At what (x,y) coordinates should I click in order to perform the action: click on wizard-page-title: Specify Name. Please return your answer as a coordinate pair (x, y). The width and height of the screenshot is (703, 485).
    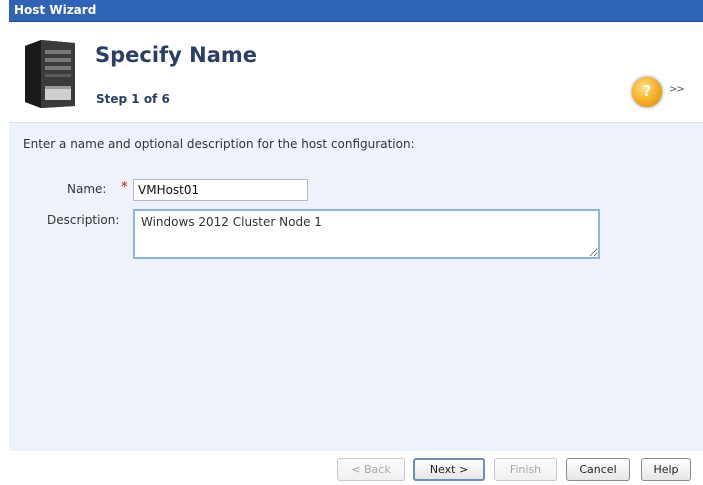
    Looking at the image, I should click on (176, 55).